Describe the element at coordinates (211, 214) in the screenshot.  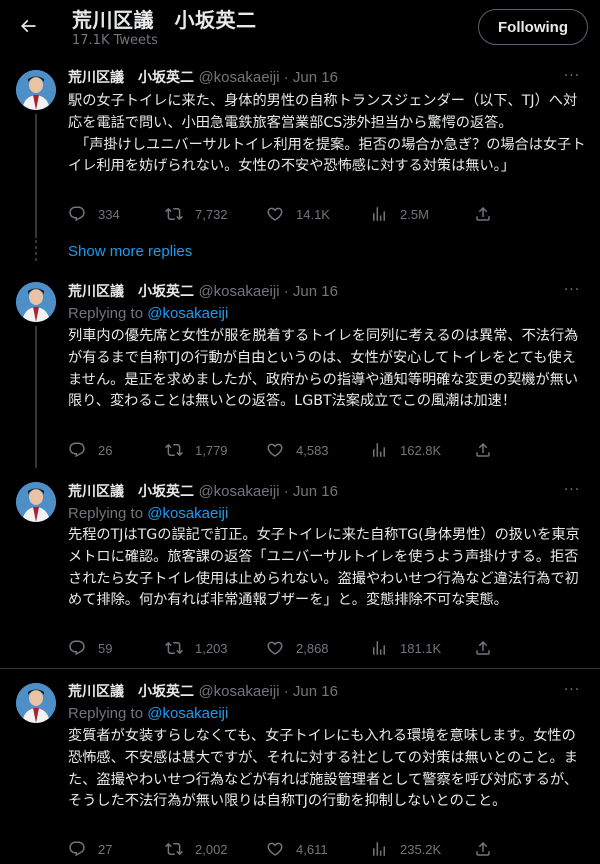
I see `retweet-count: 7,732` at that location.